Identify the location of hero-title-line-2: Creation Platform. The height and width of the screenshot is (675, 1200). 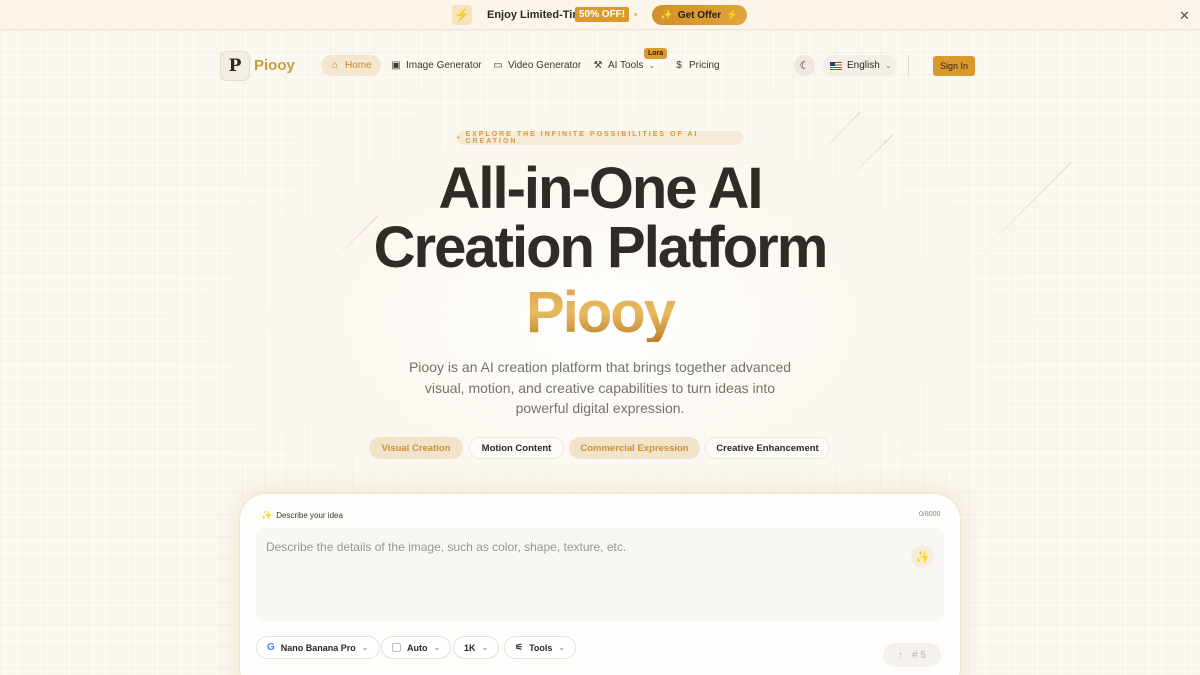
(601, 247).